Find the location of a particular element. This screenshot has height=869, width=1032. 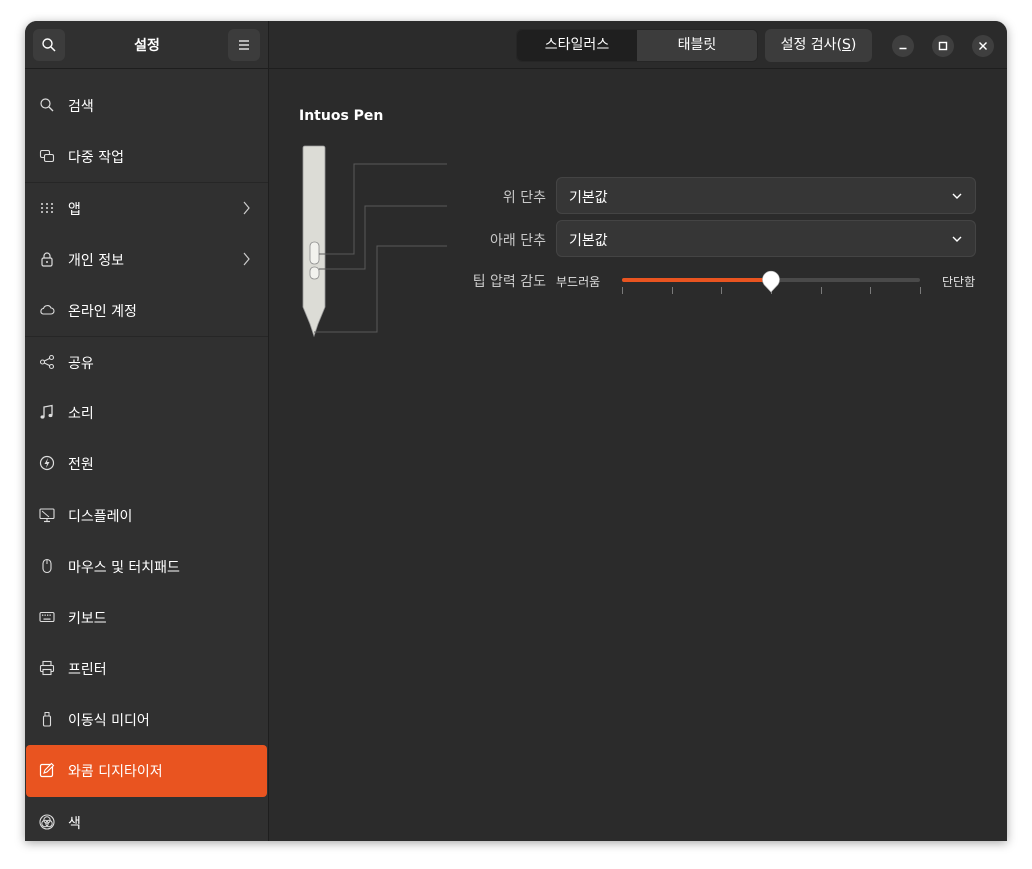

sidebar-item-label: 앱 is located at coordinates (74, 210).